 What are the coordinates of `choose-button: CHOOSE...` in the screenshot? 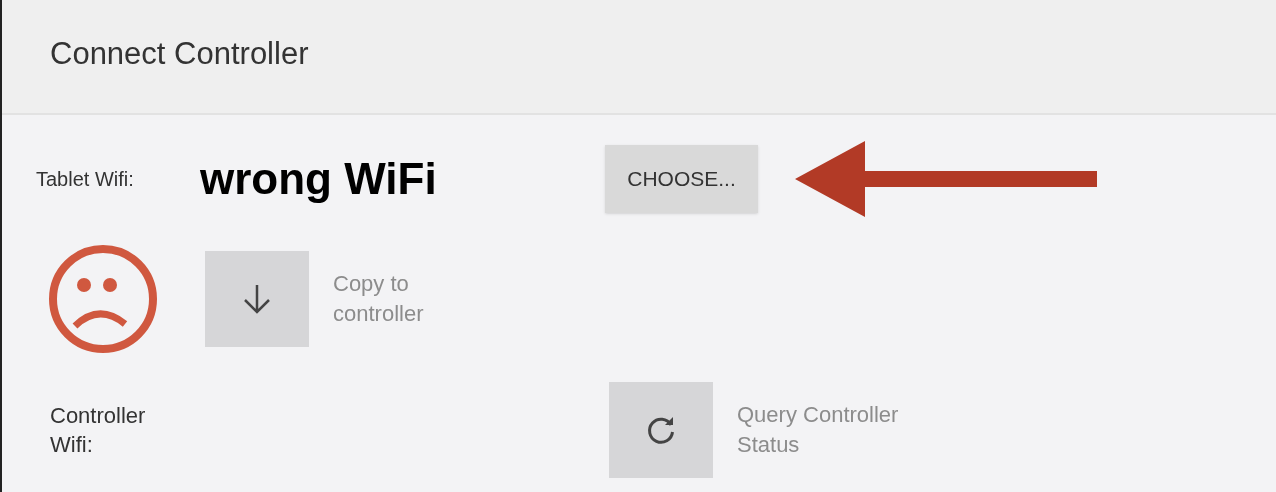 It's located at (681, 179).